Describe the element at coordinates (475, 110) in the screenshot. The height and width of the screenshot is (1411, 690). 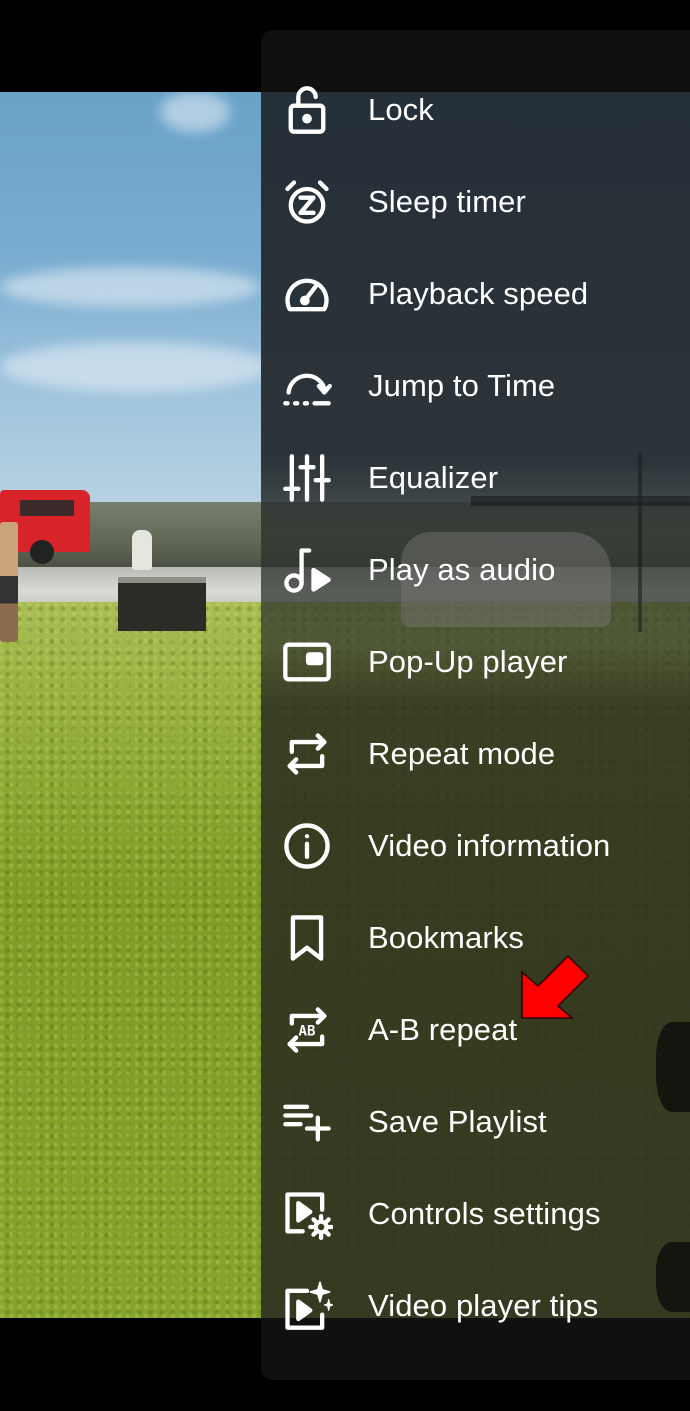
I see `menu-item-lock: Lock` at that location.